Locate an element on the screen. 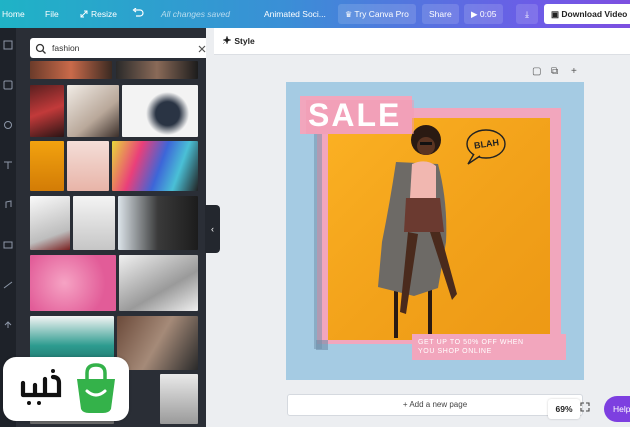 The image size is (630, 427). search-icon is located at coordinates (41, 48).